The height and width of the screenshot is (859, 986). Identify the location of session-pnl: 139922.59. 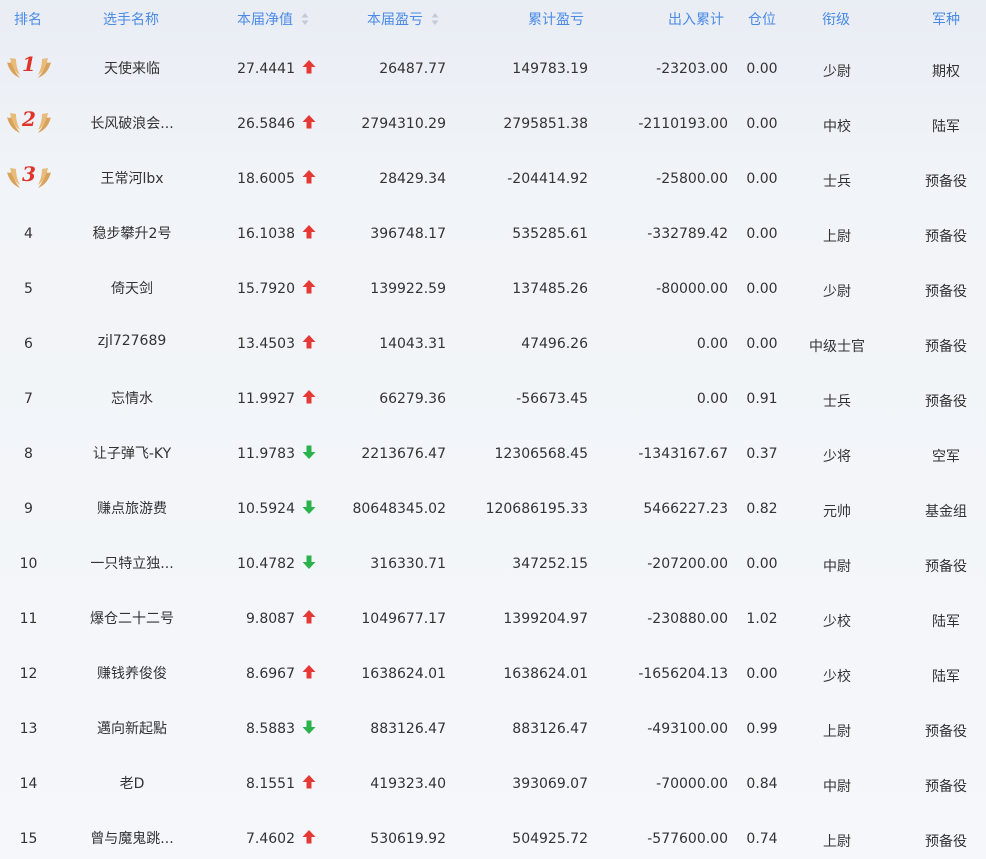
(408, 289).